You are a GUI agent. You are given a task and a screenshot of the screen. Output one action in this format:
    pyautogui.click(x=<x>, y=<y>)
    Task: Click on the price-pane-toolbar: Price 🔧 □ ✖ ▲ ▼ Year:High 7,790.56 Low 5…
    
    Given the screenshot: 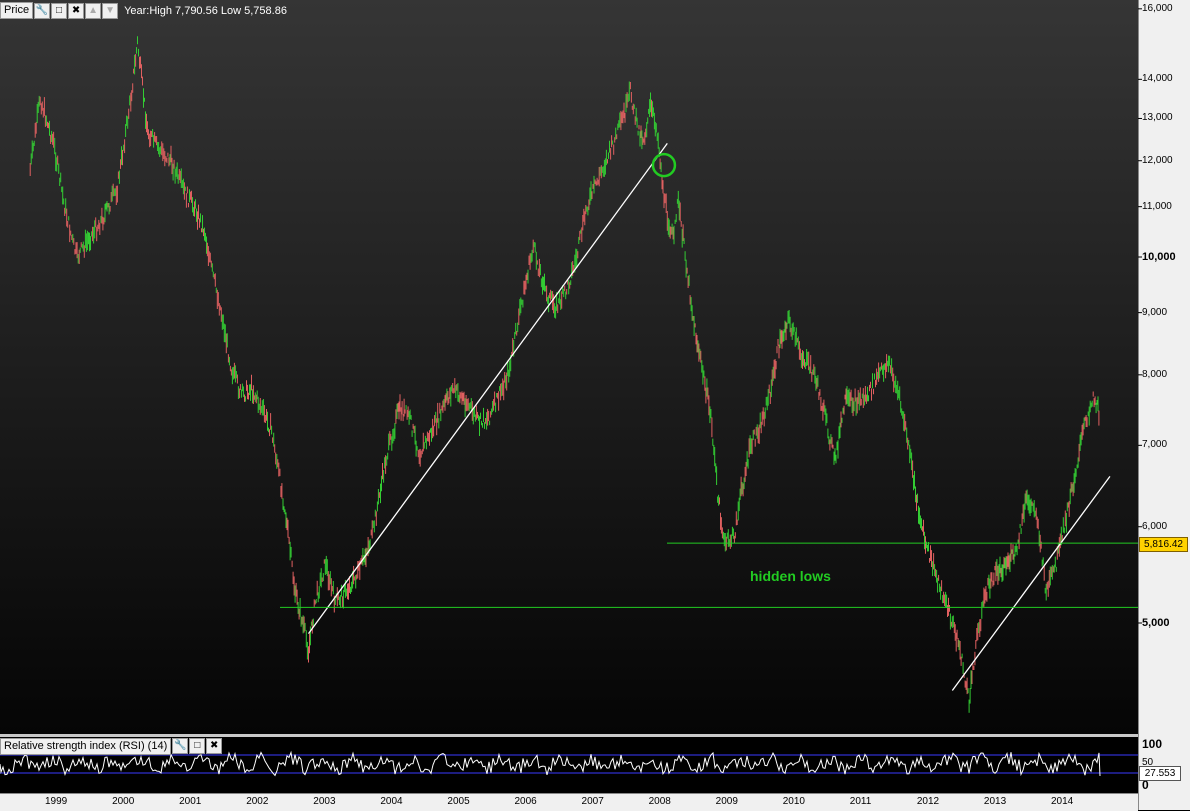 What is the action you would take?
    pyautogui.click(x=143, y=10)
    